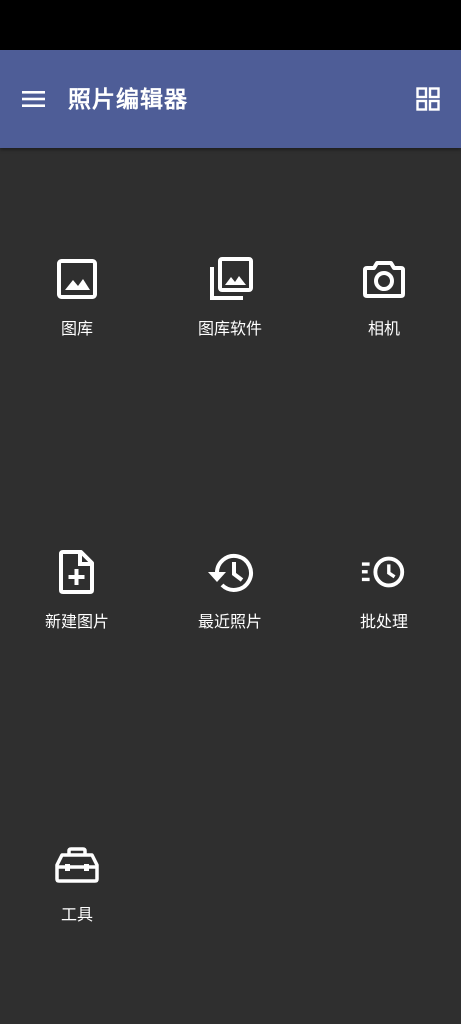 The width and height of the screenshot is (461, 1024). What do you see at coordinates (230, 572) in the screenshot?
I see `history-icon` at bounding box center [230, 572].